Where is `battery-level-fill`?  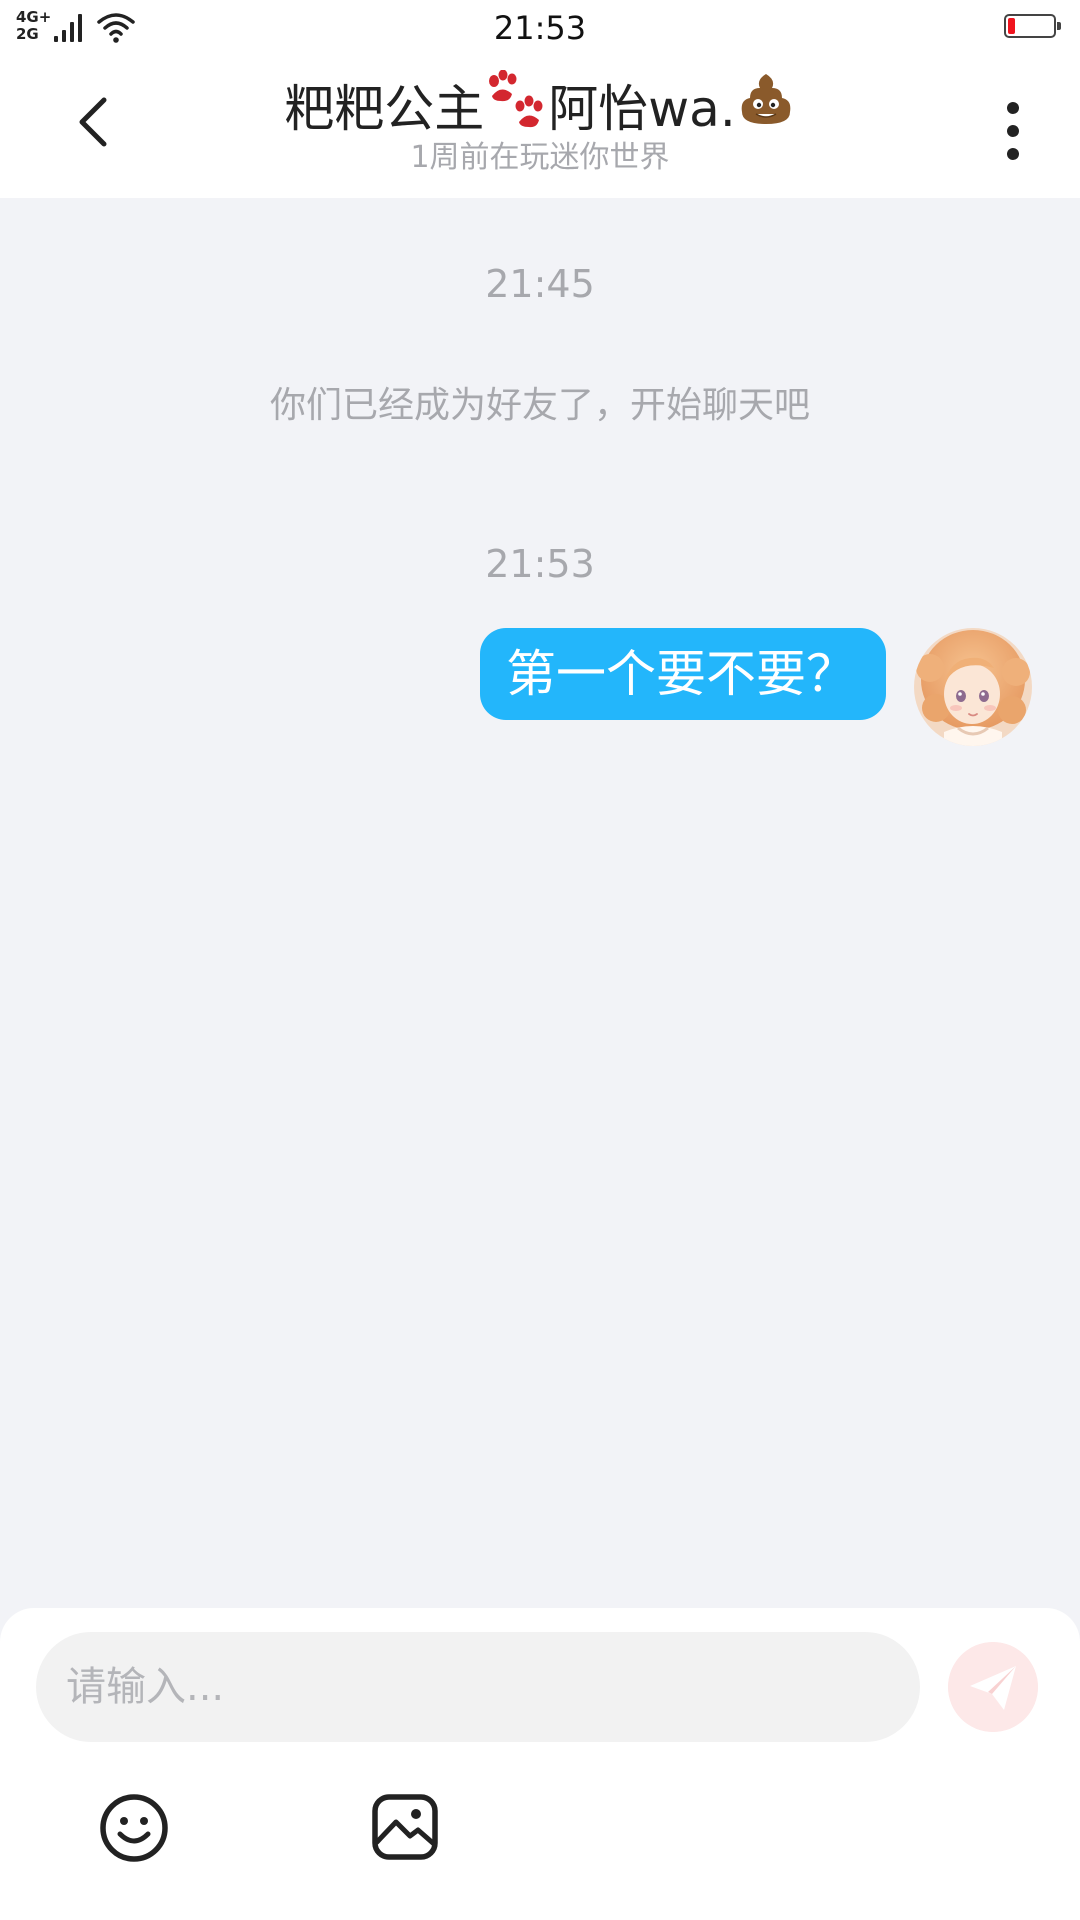
battery-level-fill is located at coordinates (1011, 26).